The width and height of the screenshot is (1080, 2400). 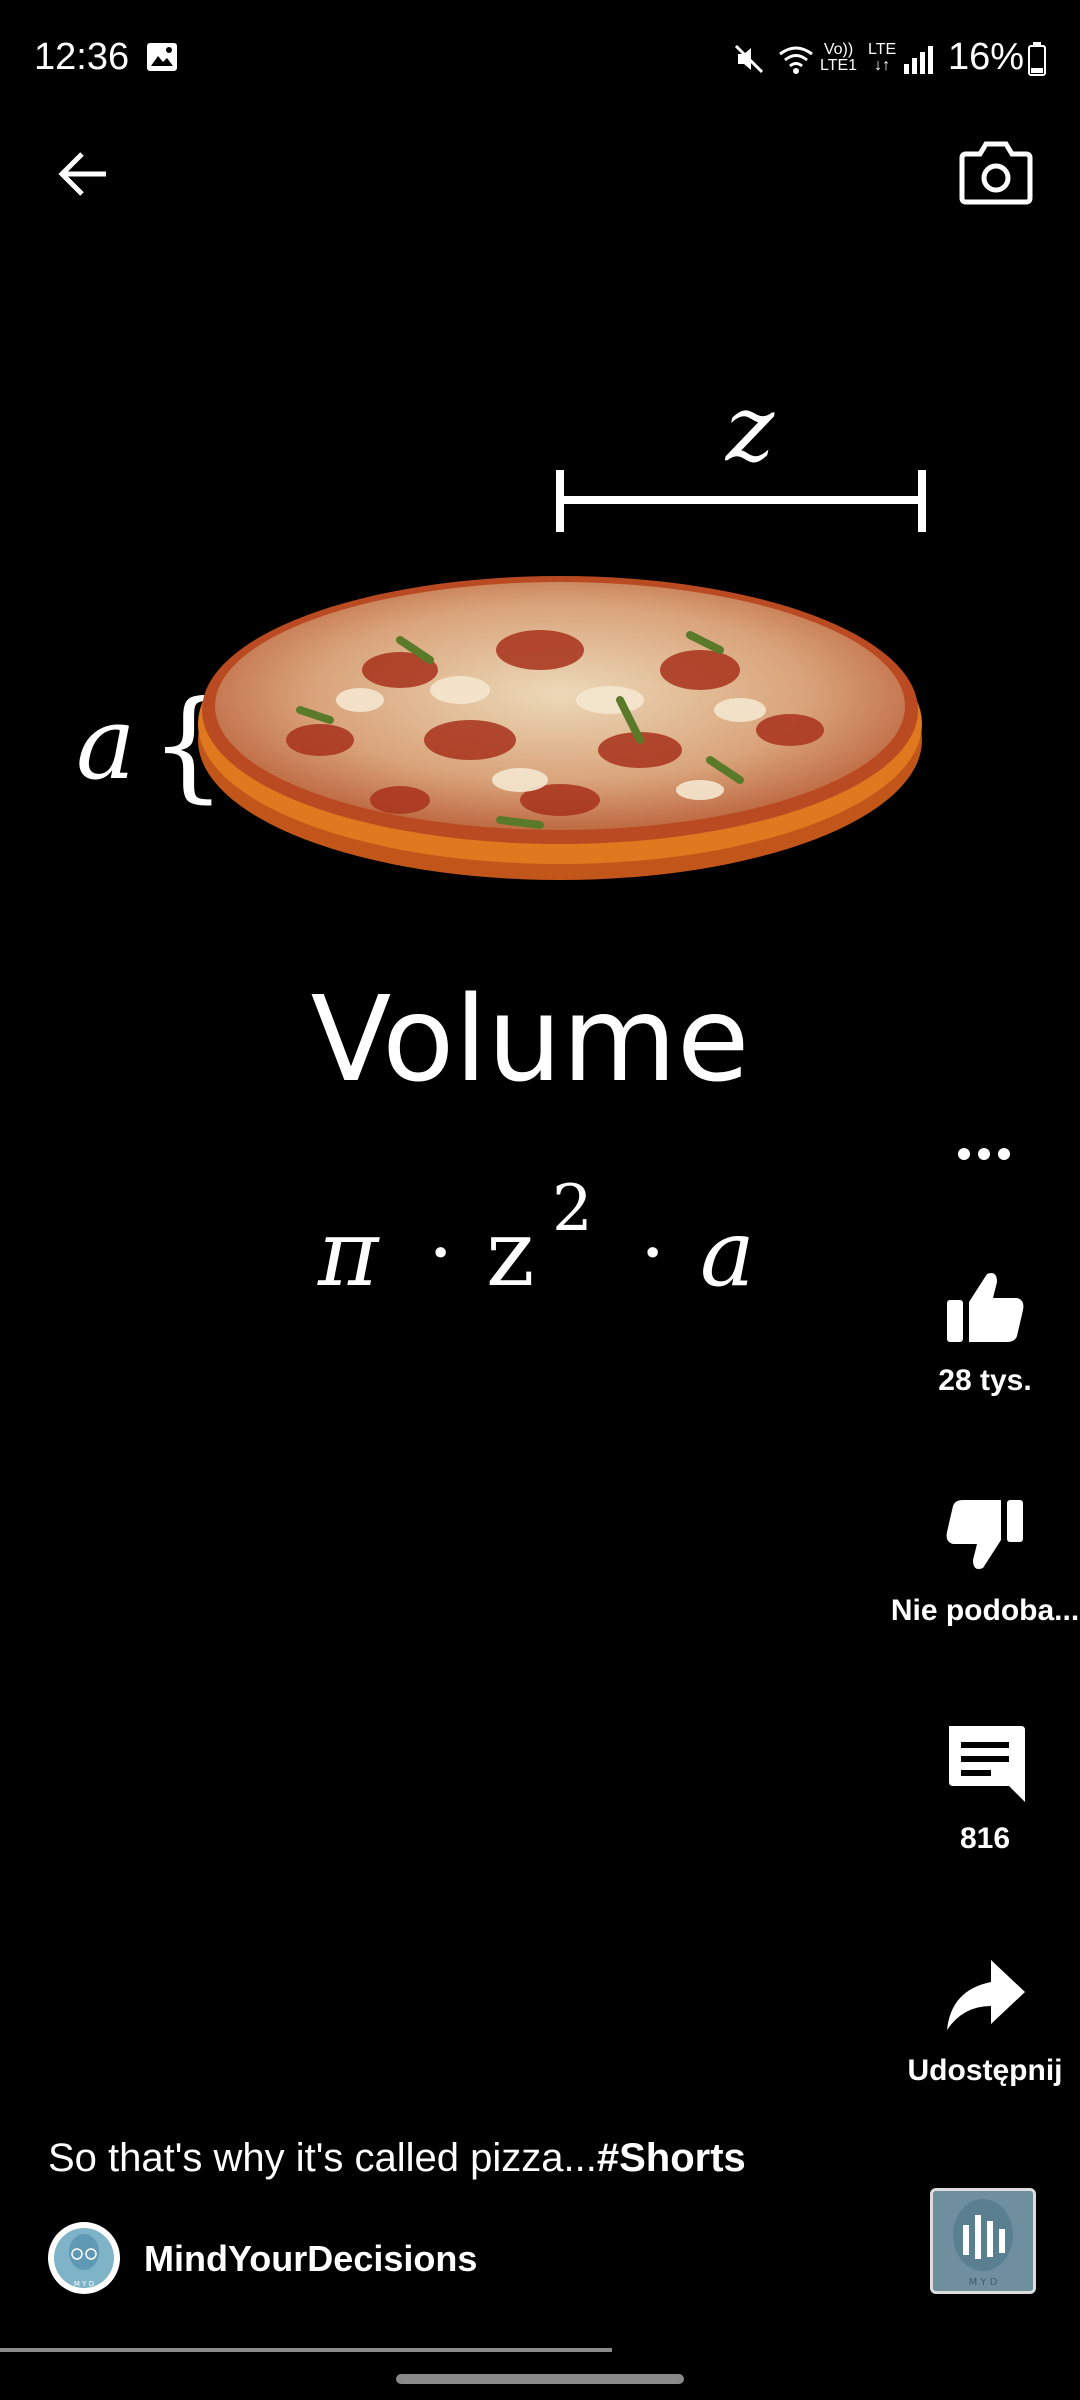 I want to click on comment-icon, so click(x=985, y=1764).